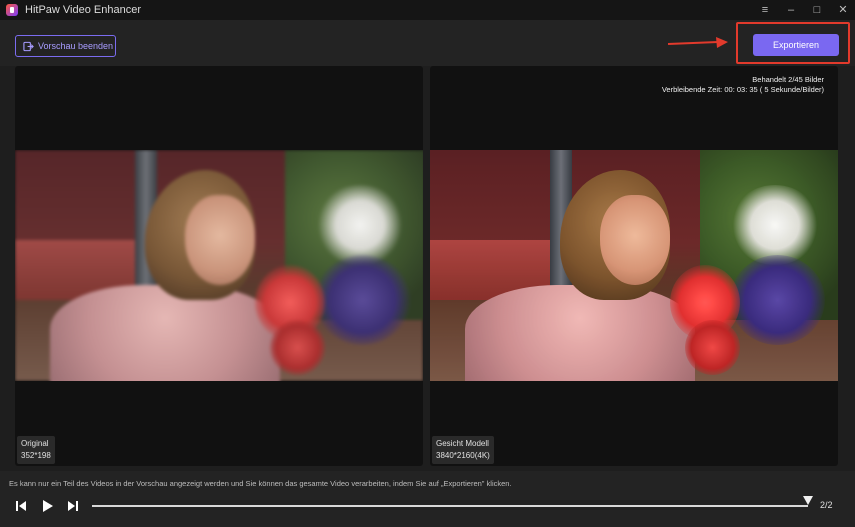 This screenshot has height=527, width=855. Describe the element at coordinates (788, 79) in the screenshot. I see `processed-frames-text: Behandelt 2/45 Bilder` at that location.